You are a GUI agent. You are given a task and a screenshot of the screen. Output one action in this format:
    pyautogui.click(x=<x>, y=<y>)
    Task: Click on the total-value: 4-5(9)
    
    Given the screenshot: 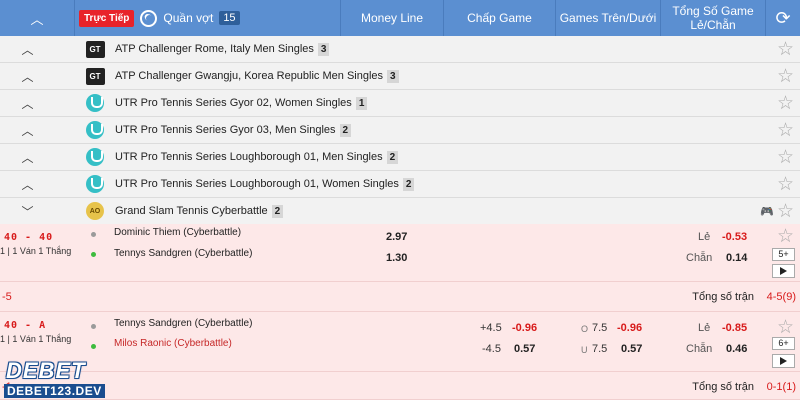 What is the action you would take?
    pyautogui.click(x=781, y=297)
    